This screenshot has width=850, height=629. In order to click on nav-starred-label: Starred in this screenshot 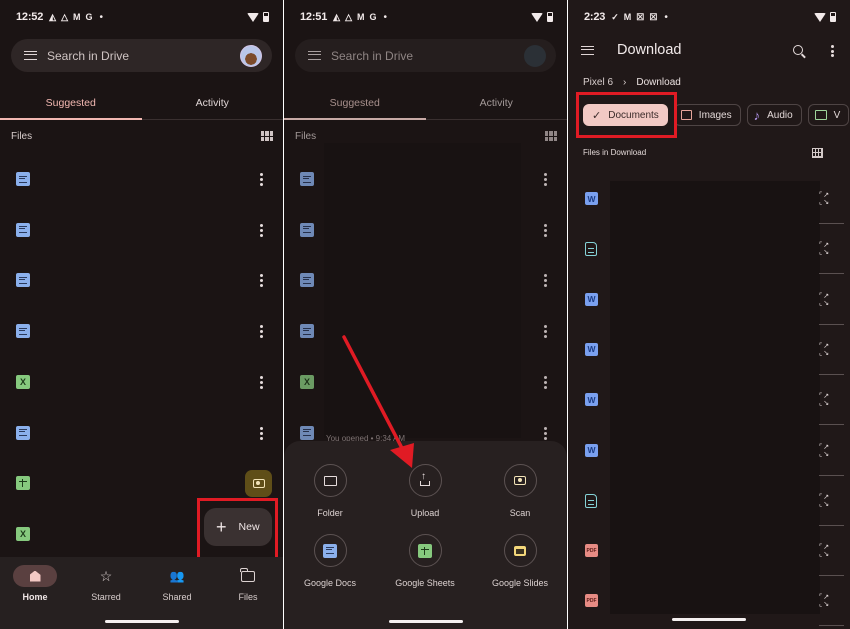, I will do `click(106, 597)`.